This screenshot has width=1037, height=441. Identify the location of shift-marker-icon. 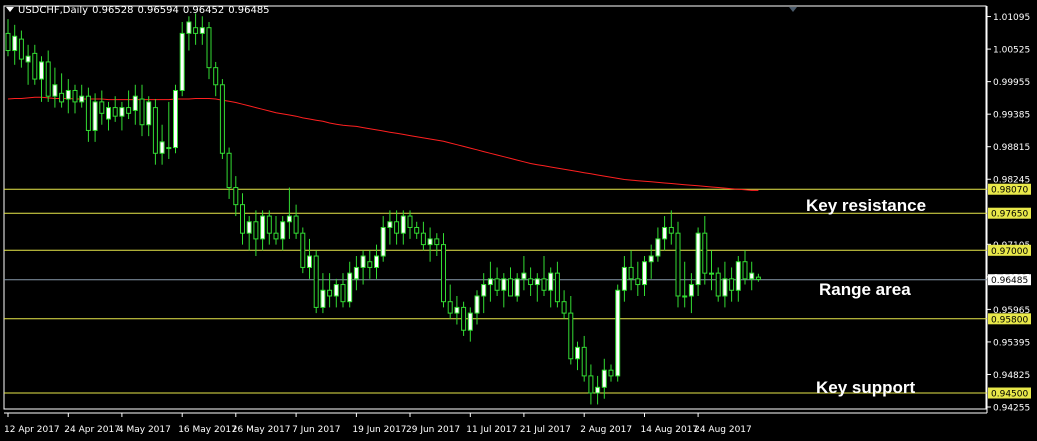
(793, 9).